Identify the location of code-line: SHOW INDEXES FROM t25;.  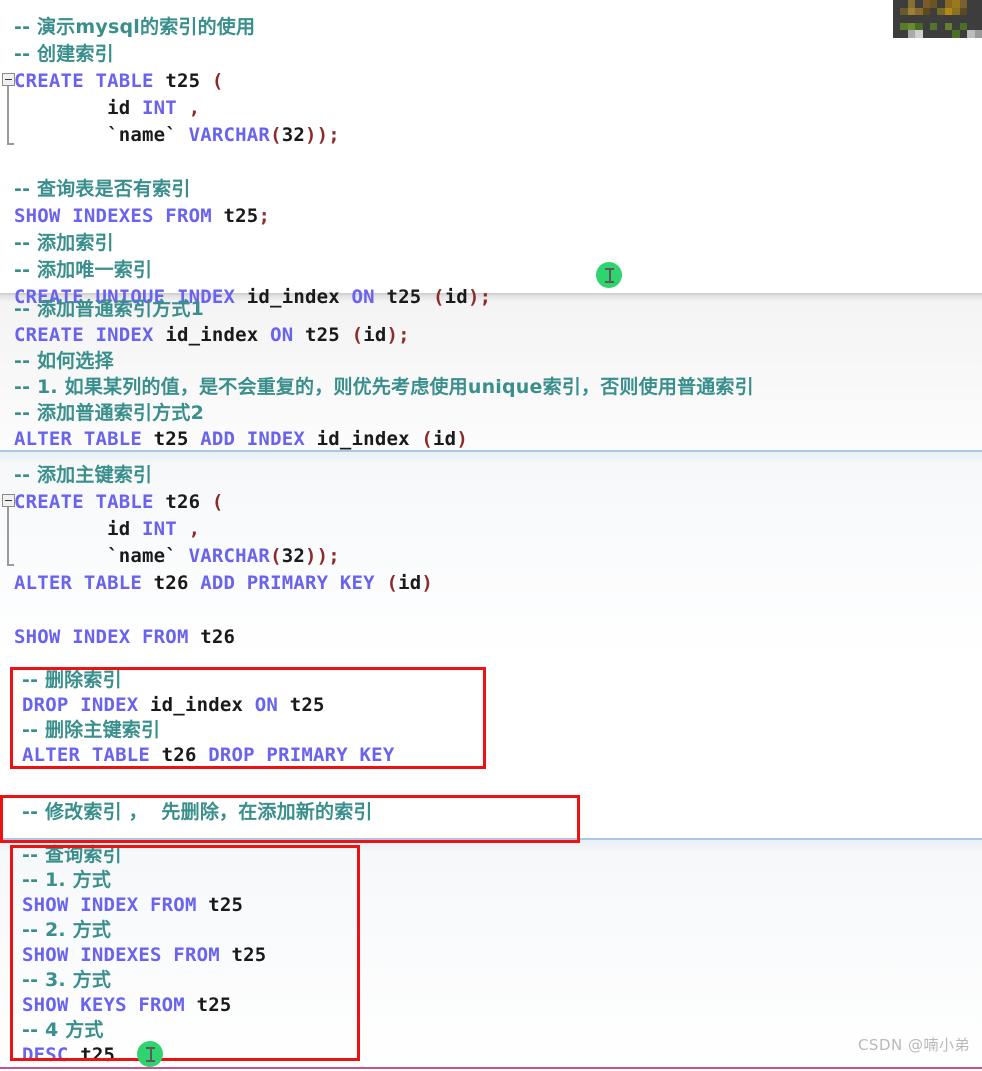
(142, 216).